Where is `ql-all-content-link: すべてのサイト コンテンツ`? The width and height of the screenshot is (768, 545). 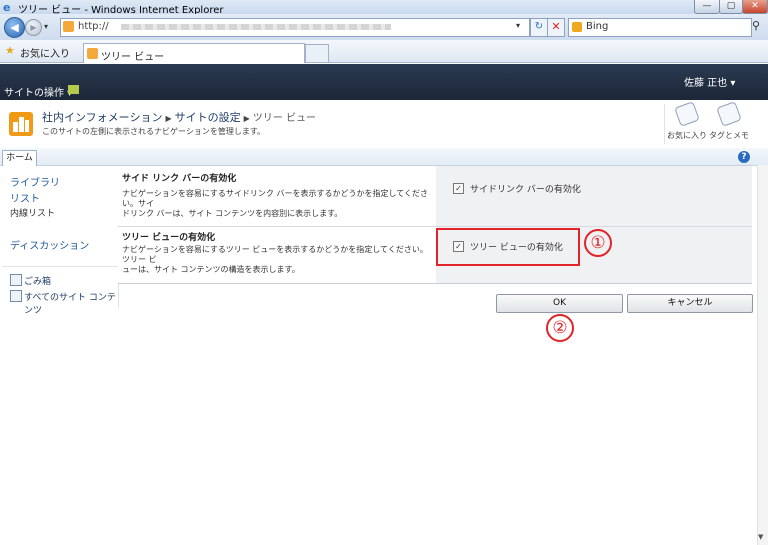 ql-all-content-link: すべてのサイト コンテンツ is located at coordinates (71, 303).